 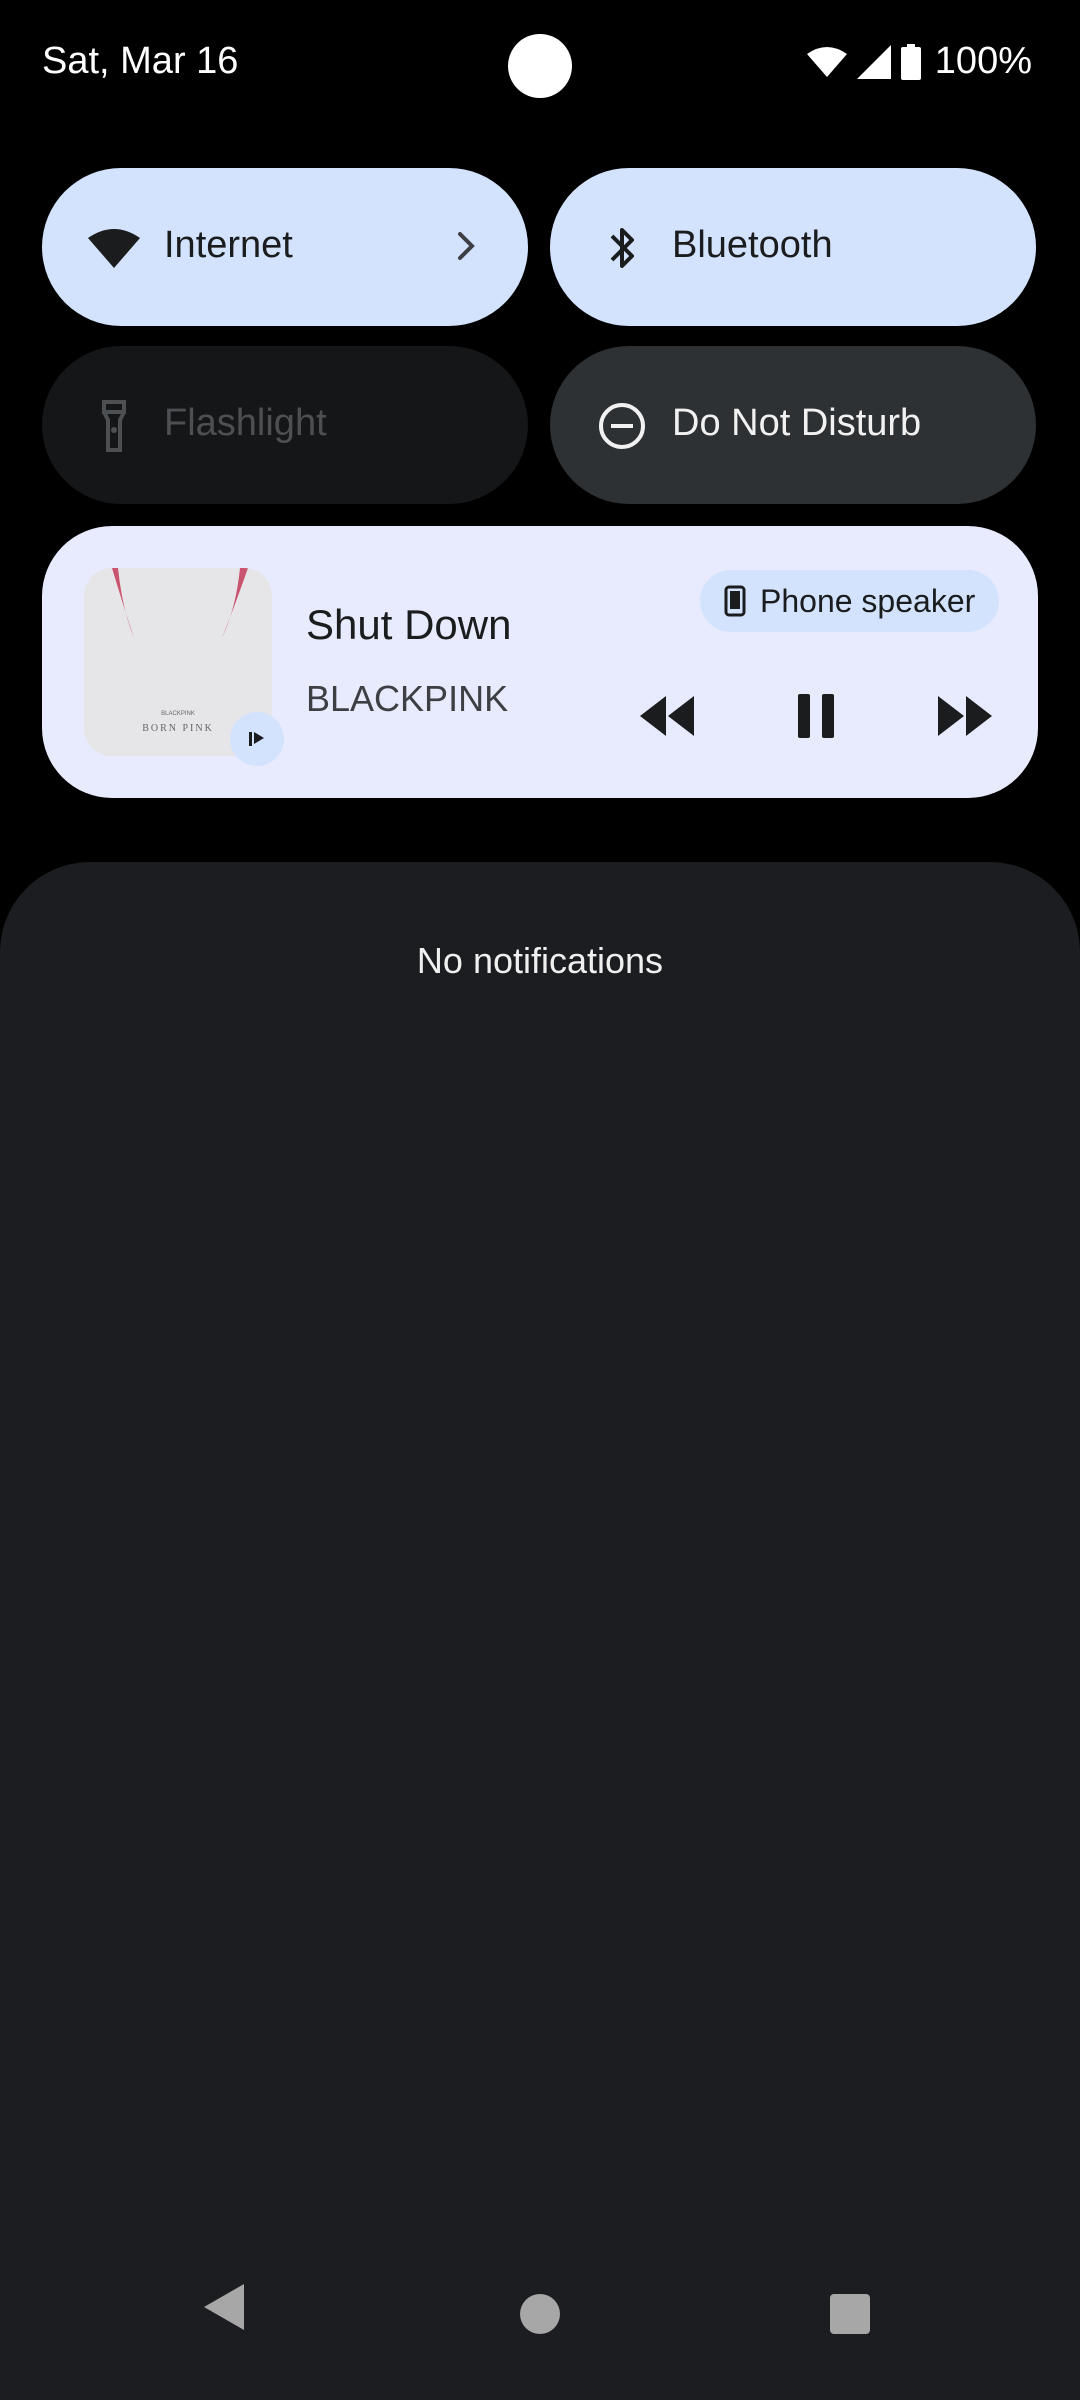 I want to click on navigation-bar, so click(x=540, y=2330).